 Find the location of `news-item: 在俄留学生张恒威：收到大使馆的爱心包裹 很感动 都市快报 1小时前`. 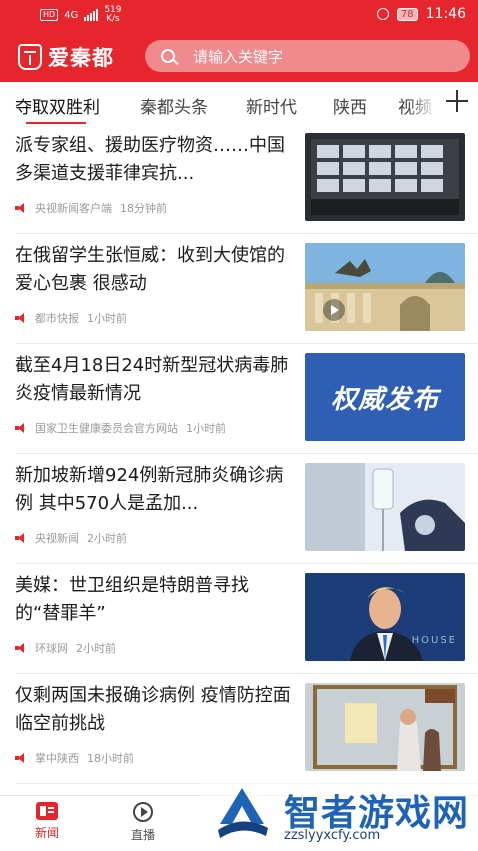

news-item: 在俄留学生张恒威：收到大使馆的爱心包裹 很感动 都市快报 1小时前 is located at coordinates (239, 289).